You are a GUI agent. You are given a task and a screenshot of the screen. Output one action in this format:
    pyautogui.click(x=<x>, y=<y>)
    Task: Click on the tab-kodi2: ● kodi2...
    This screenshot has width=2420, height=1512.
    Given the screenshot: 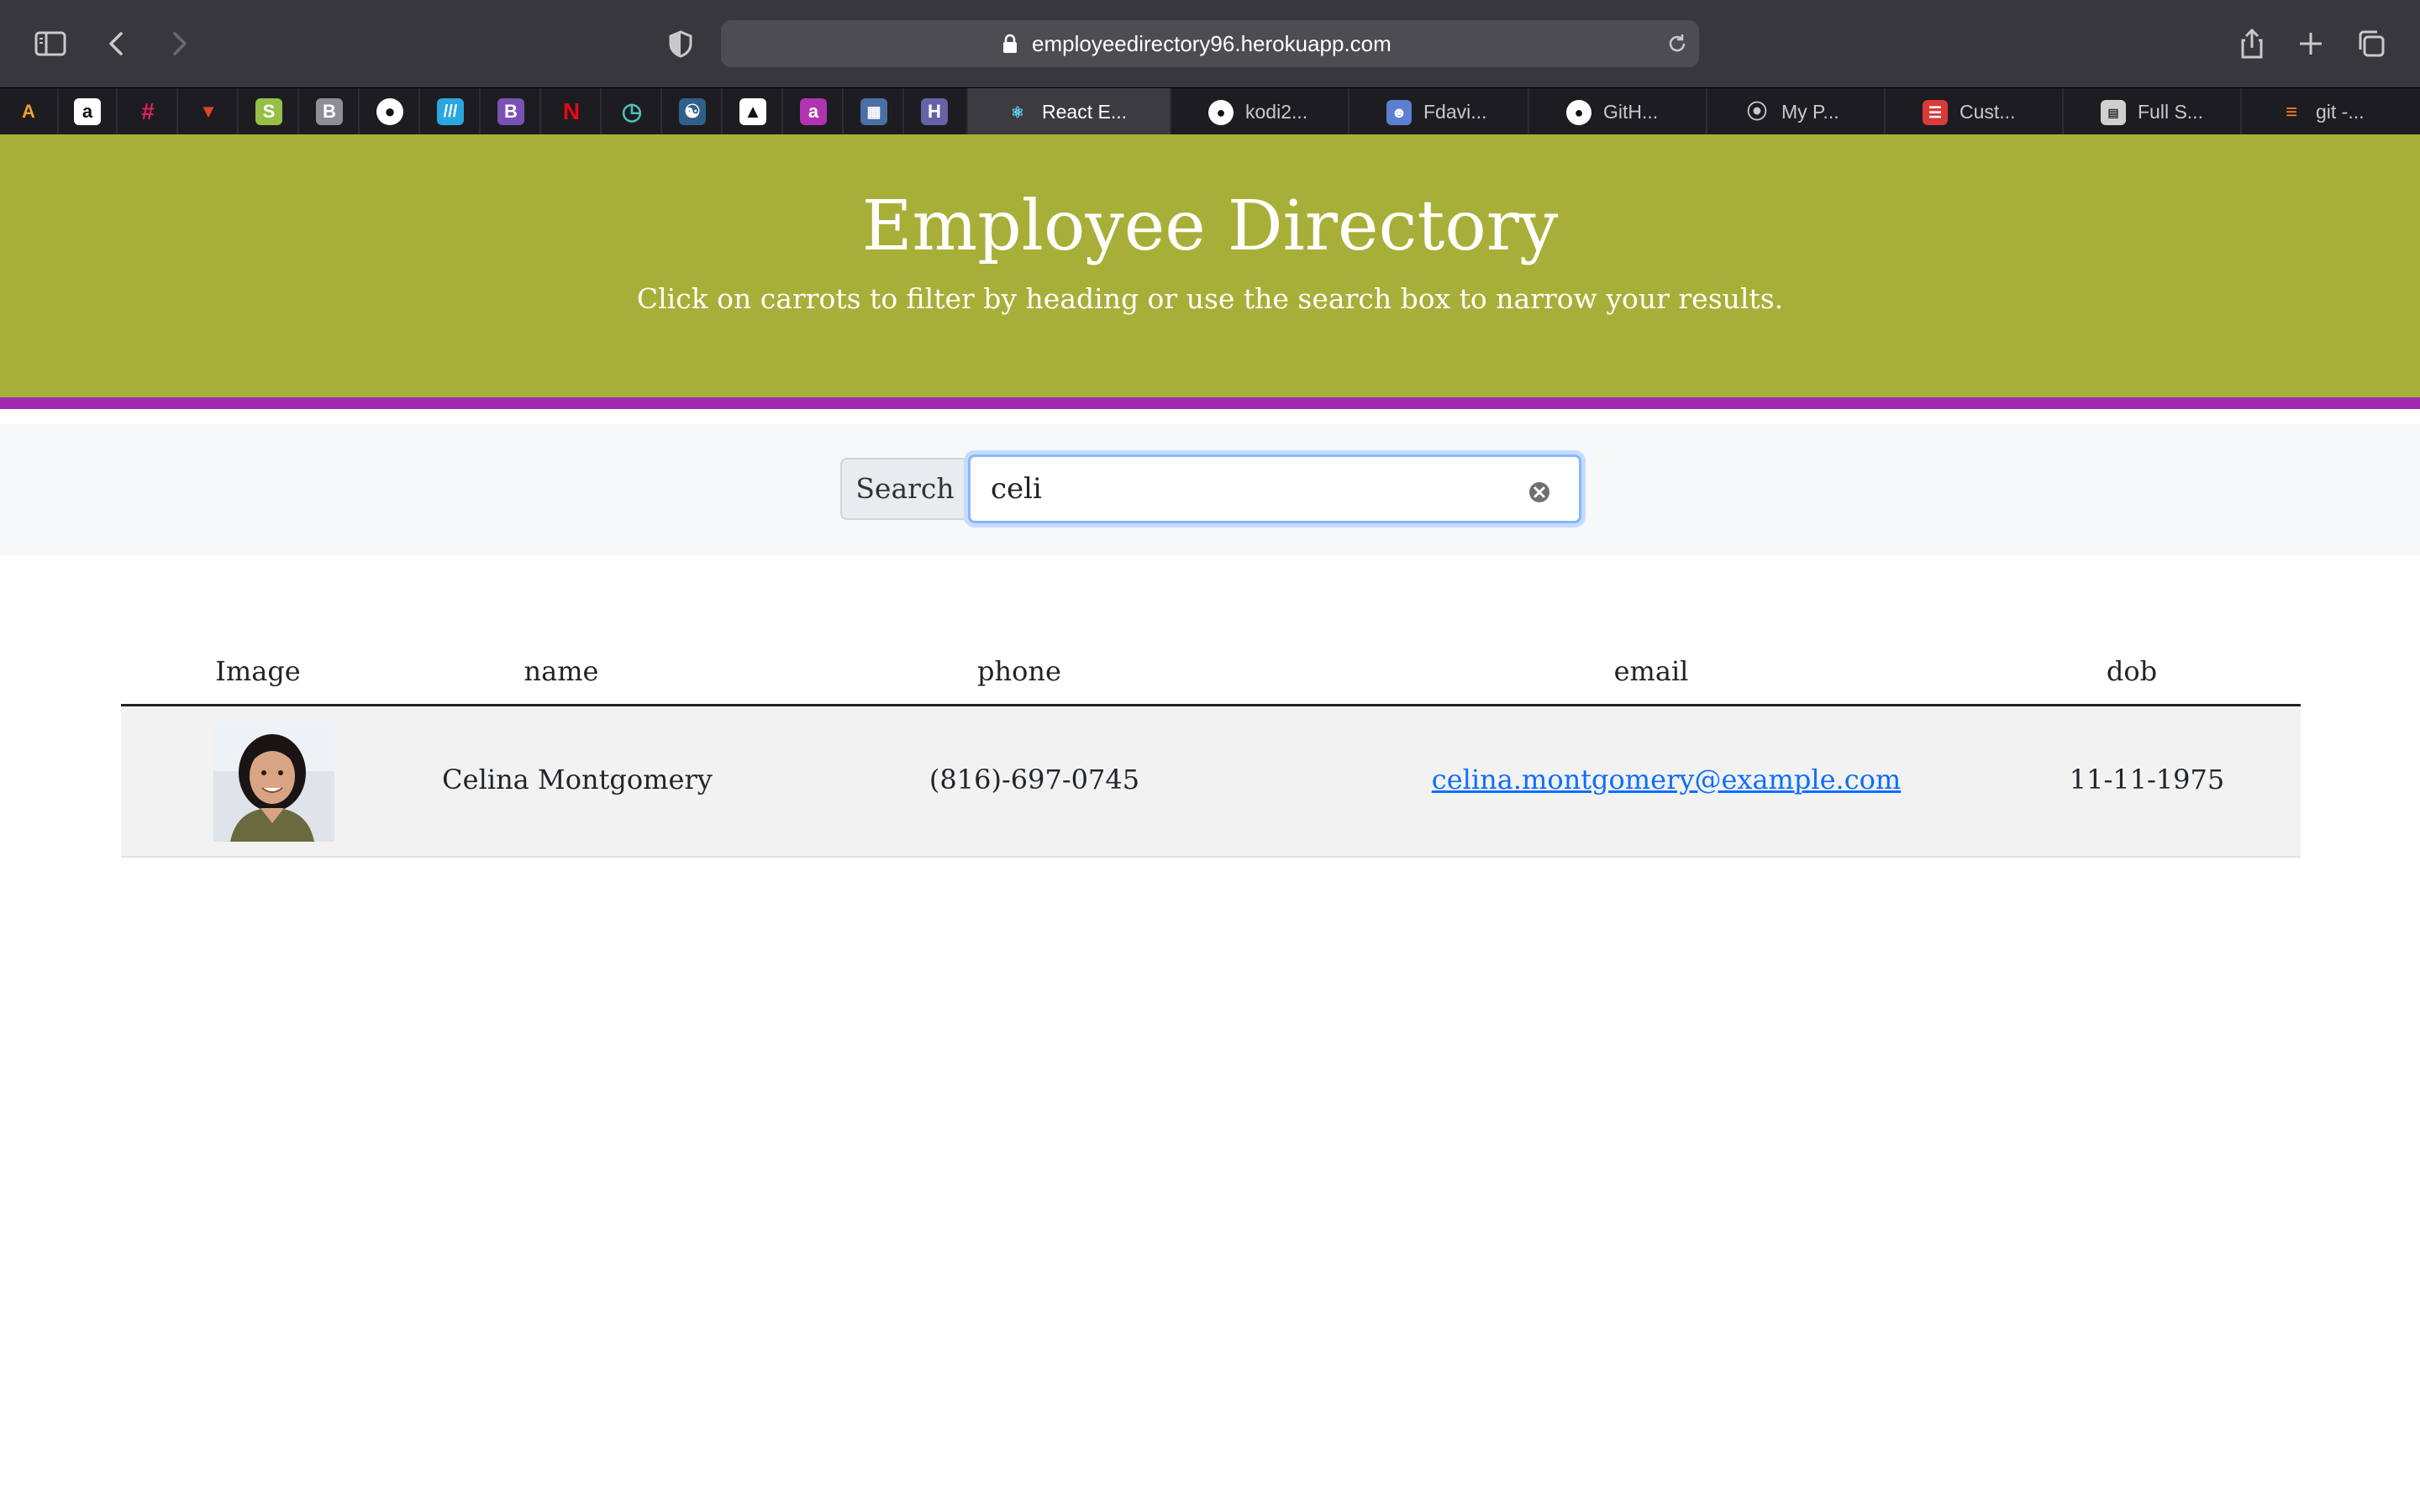 What is the action you would take?
    pyautogui.click(x=1260, y=111)
    